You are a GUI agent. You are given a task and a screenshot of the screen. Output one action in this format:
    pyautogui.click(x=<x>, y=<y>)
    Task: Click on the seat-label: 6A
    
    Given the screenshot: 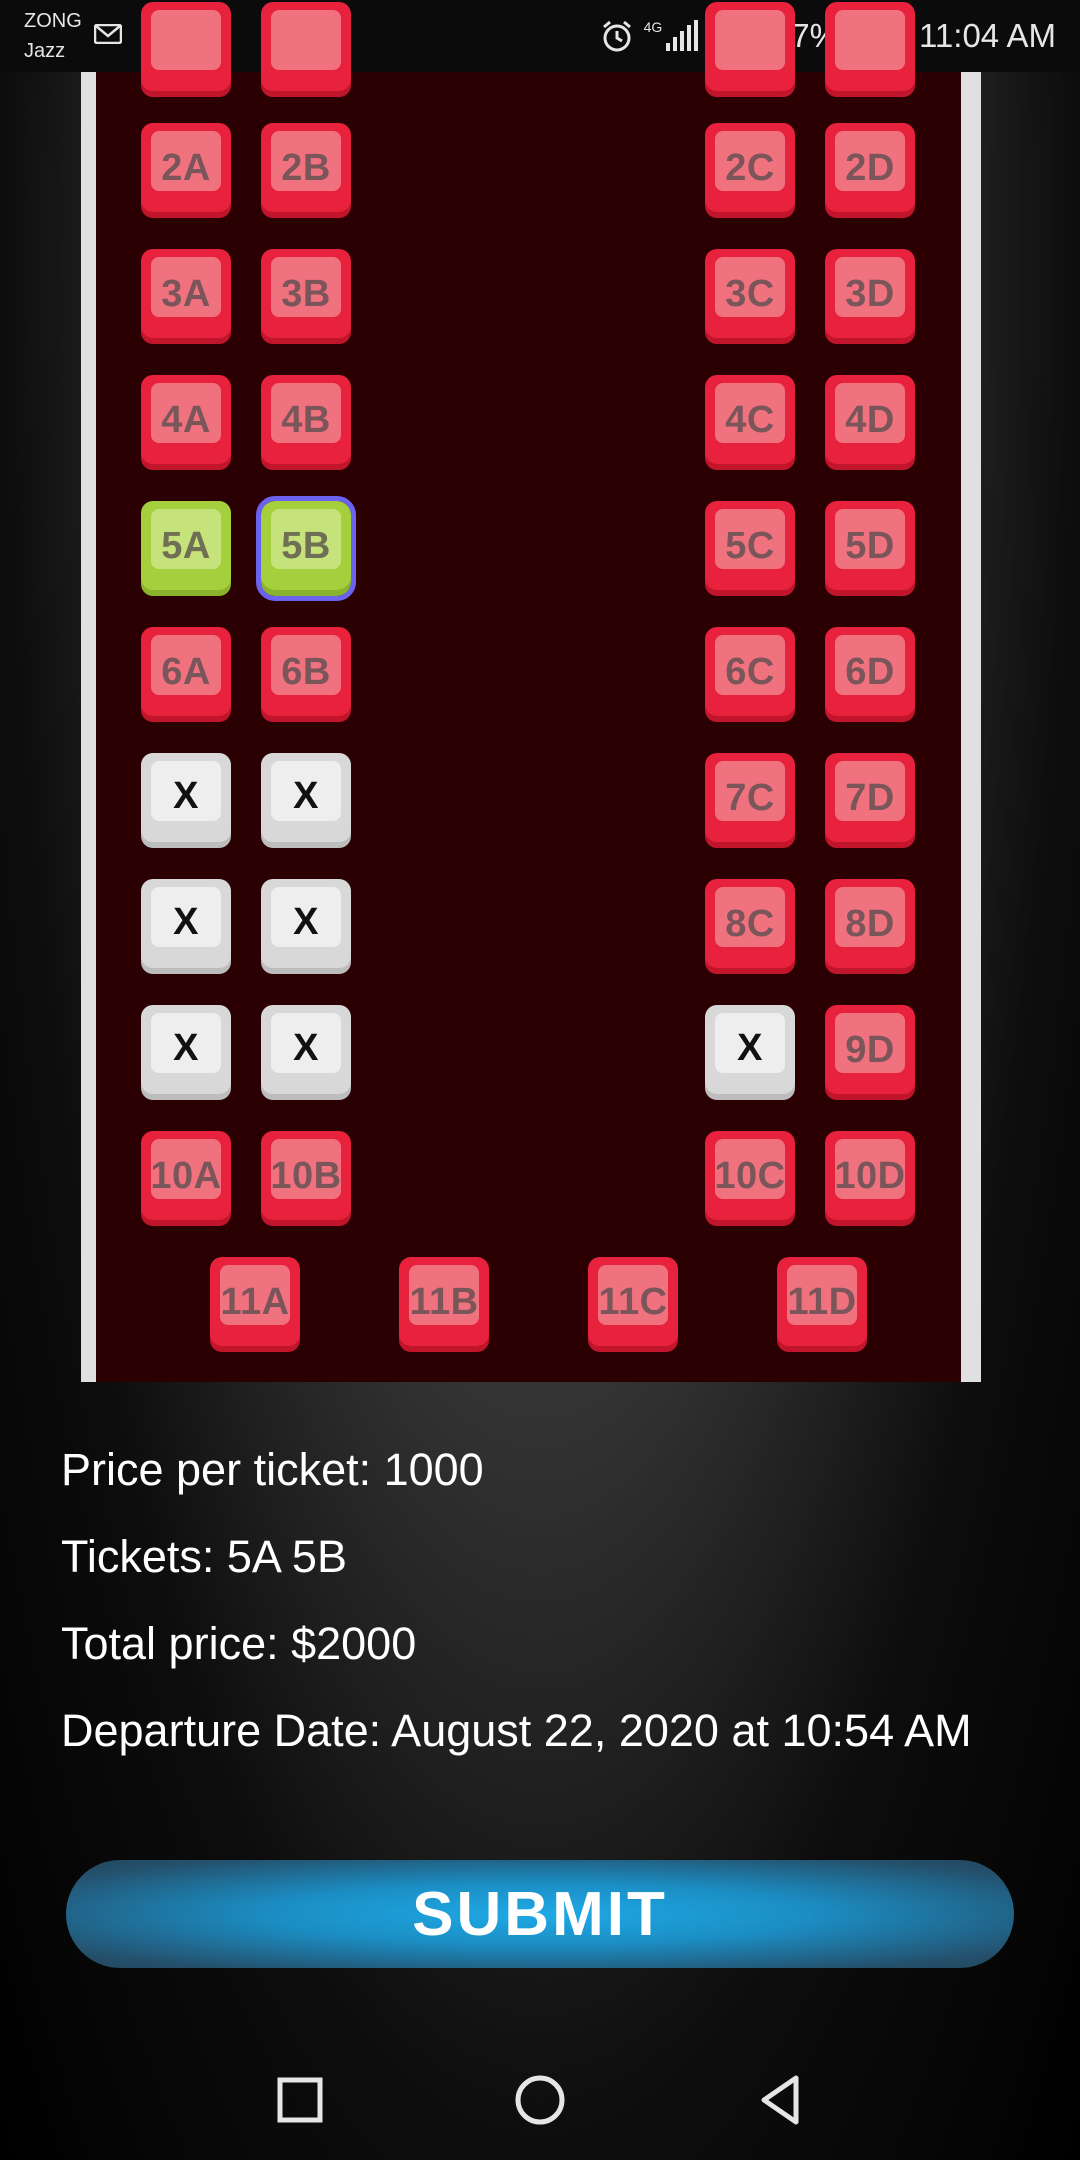 What is the action you would take?
    pyautogui.click(x=186, y=672)
    